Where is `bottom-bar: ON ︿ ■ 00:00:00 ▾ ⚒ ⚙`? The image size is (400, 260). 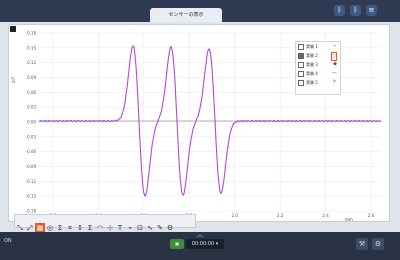
bottom-bar: ON ︿ ■ 00:00:00 ▾ ⚒ ⚙ is located at coordinates (200, 246).